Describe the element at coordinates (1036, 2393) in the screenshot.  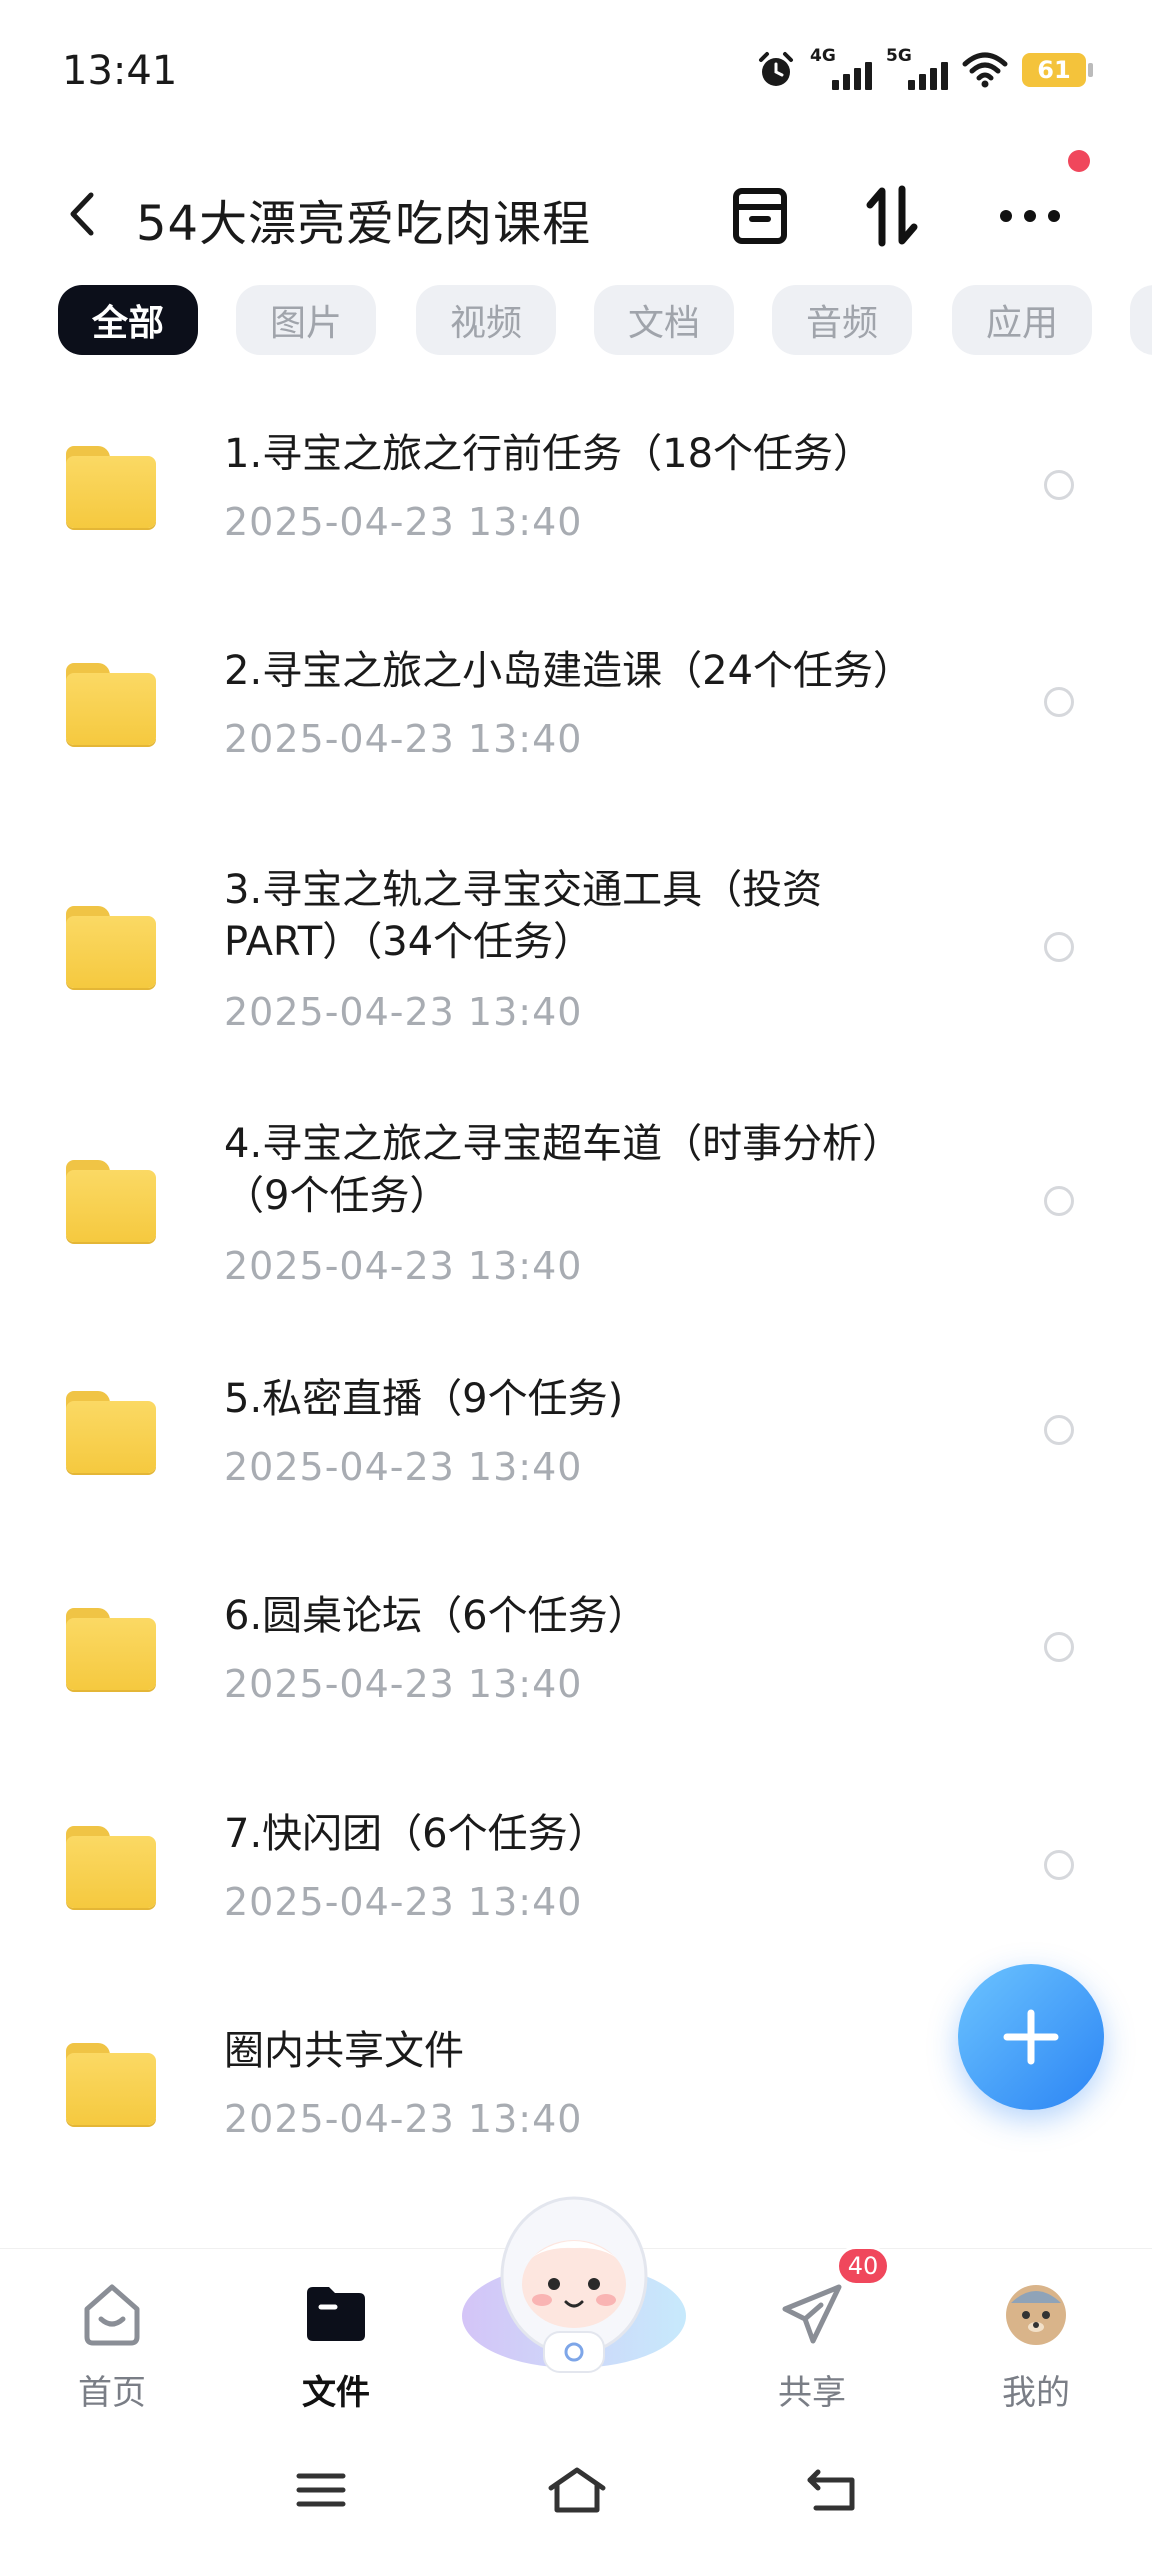
I see `nav-mine-label: 我的` at that location.